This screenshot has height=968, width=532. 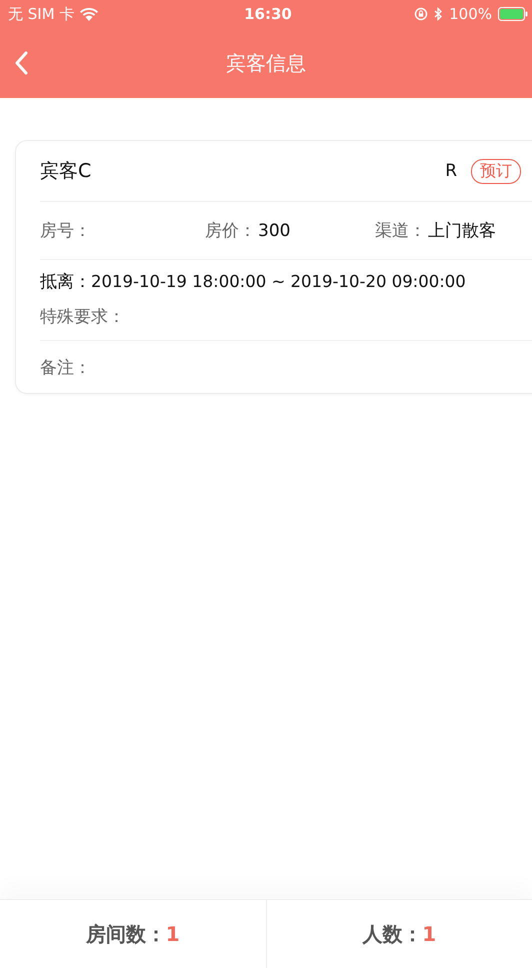 I want to click on field-value: 300, so click(x=274, y=230).